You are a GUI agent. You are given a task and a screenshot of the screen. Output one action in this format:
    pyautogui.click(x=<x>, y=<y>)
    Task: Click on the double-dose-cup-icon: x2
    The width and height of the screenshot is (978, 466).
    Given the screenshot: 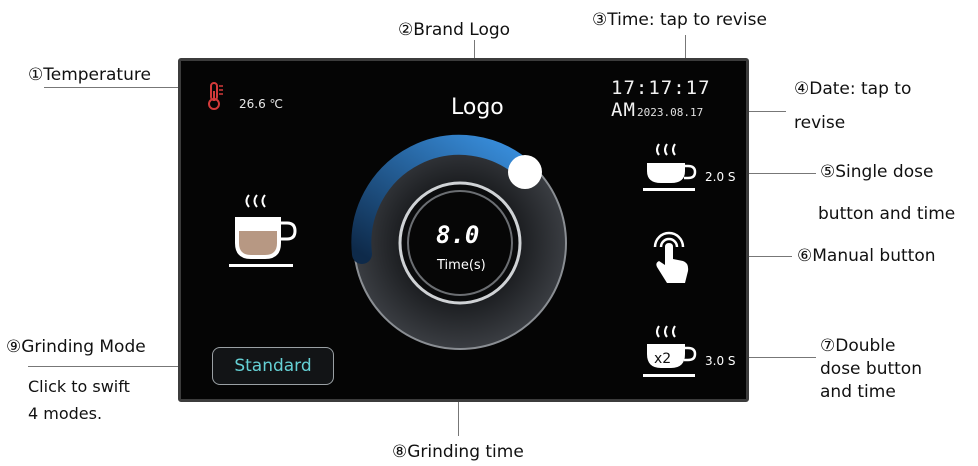 What is the action you would take?
    pyautogui.click(x=671, y=351)
    